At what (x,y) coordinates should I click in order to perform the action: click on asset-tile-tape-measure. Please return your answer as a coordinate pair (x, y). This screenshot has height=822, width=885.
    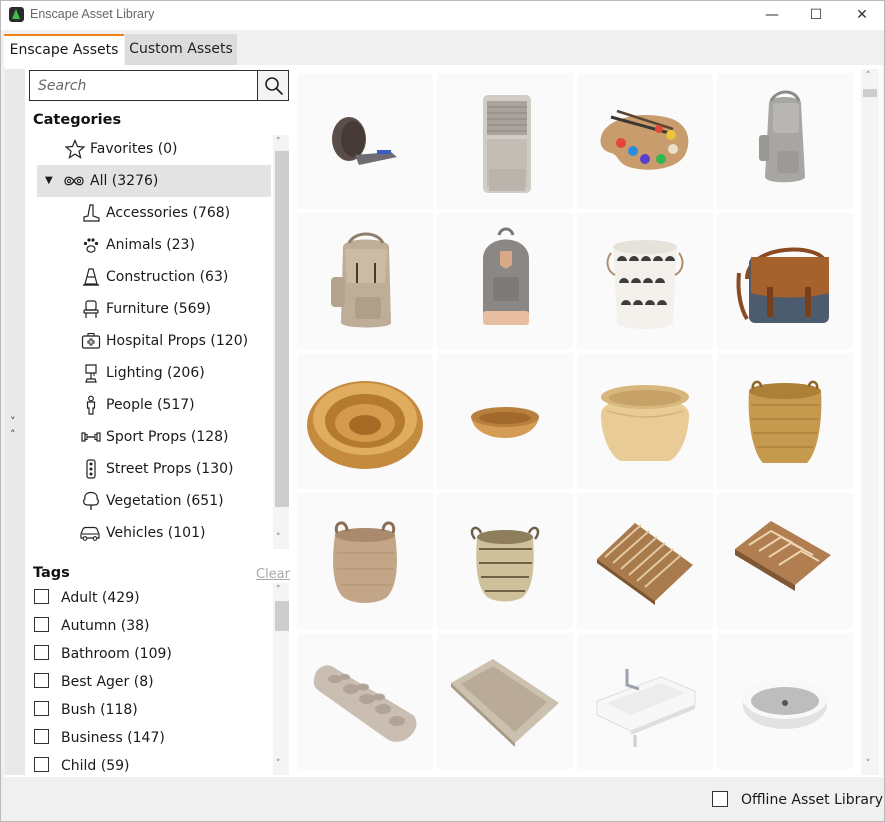
    Looking at the image, I should click on (365, 141).